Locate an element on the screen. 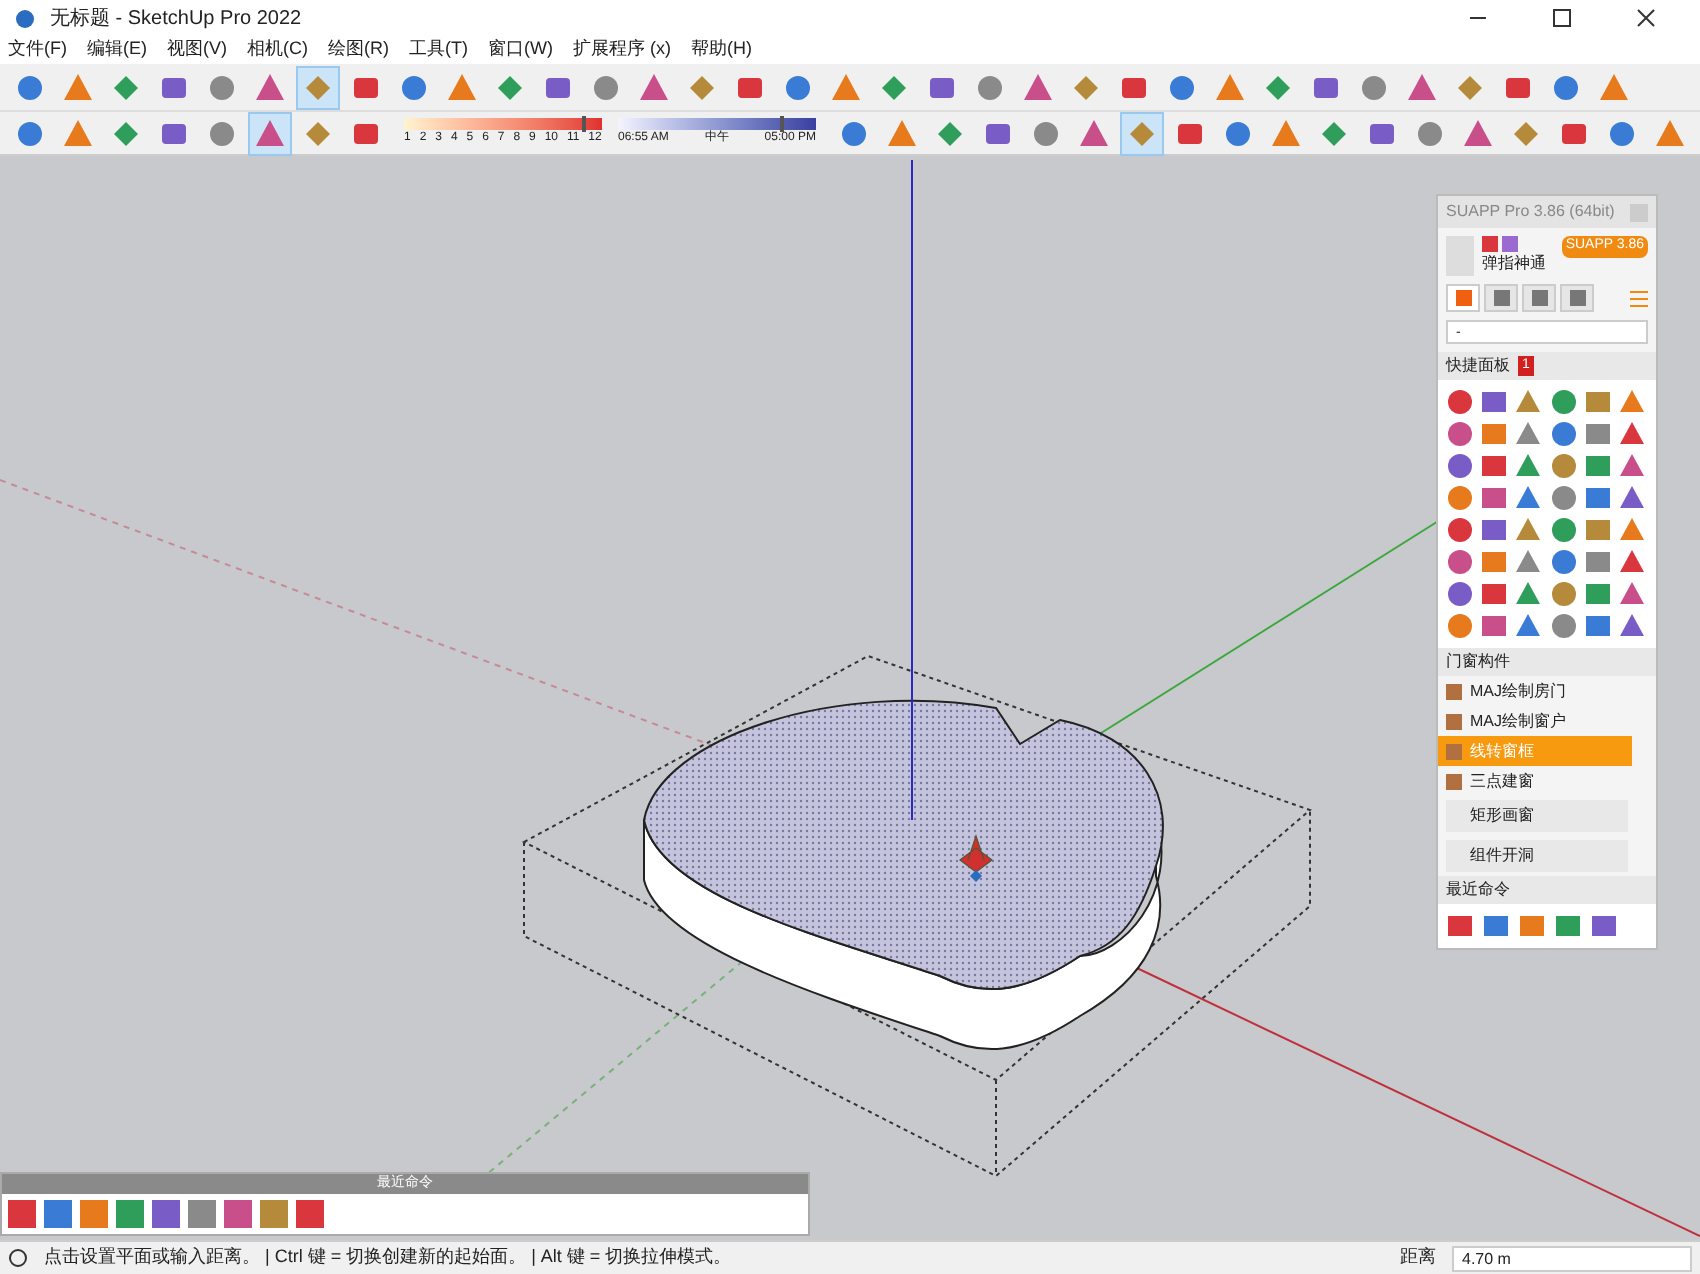 The width and height of the screenshot is (1700, 1274). menu-item: 相机(C) is located at coordinates (277, 50).